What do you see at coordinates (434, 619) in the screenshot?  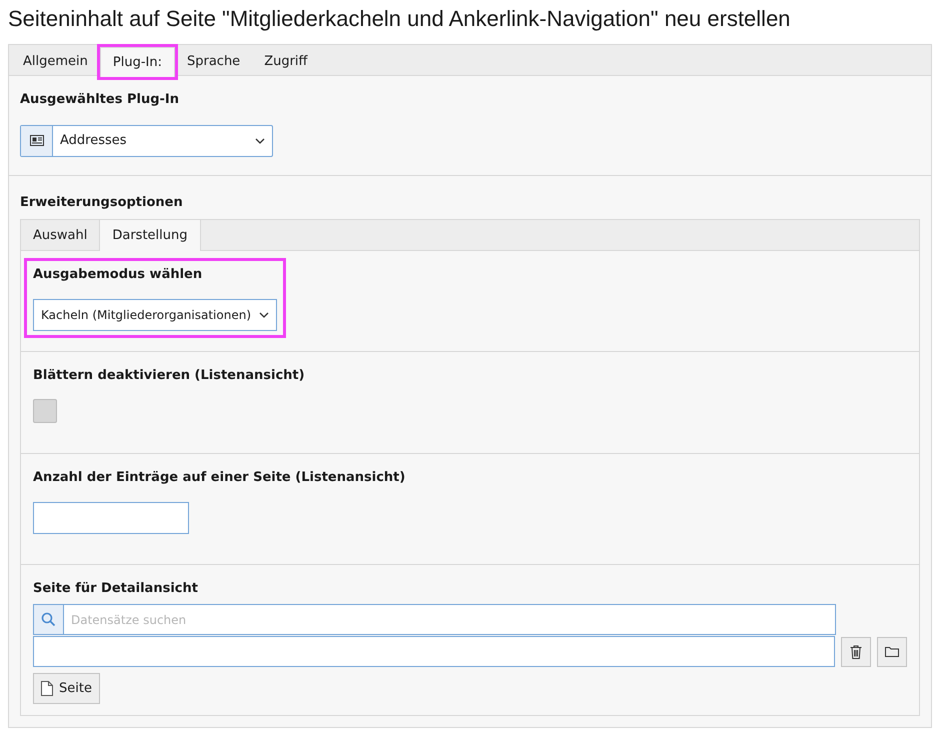 I see `search-field: Datensätze suchen` at bounding box center [434, 619].